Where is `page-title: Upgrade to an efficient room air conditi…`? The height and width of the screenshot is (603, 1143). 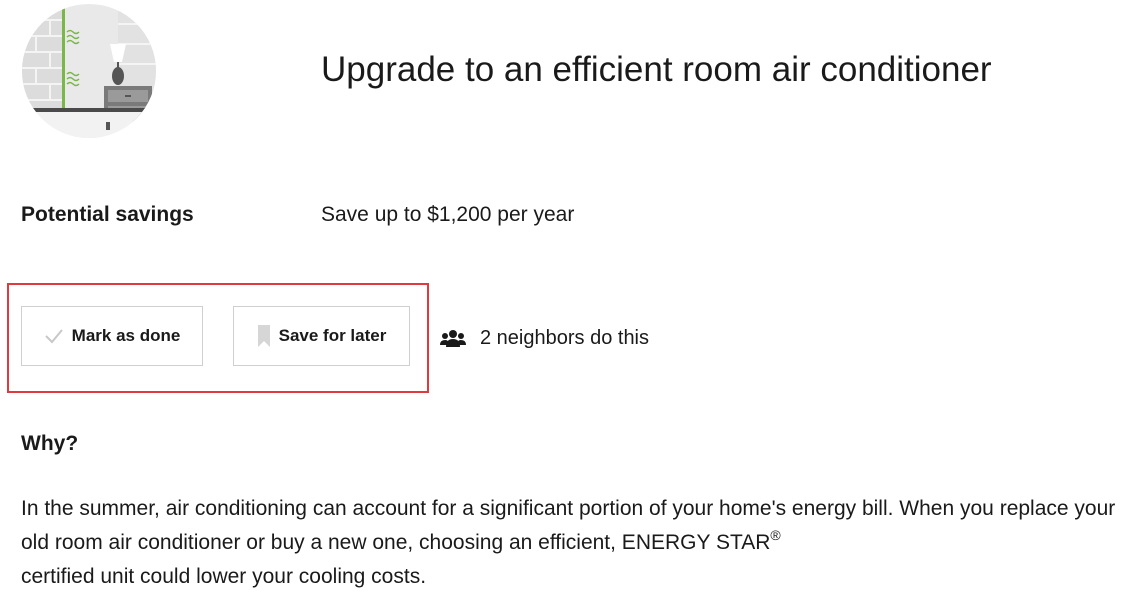
page-title: Upgrade to an efficient room air conditi… is located at coordinates (656, 69).